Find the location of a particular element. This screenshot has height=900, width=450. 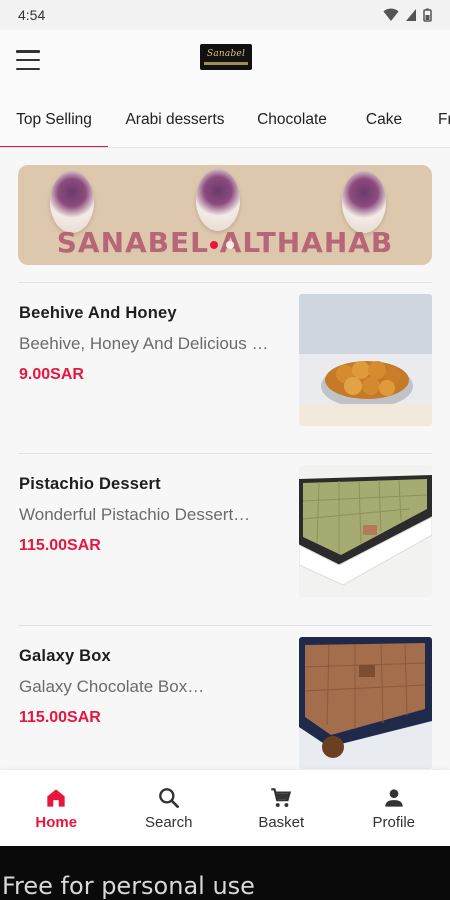

brand-logo: Sanabel is located at coordinates (226, 57).